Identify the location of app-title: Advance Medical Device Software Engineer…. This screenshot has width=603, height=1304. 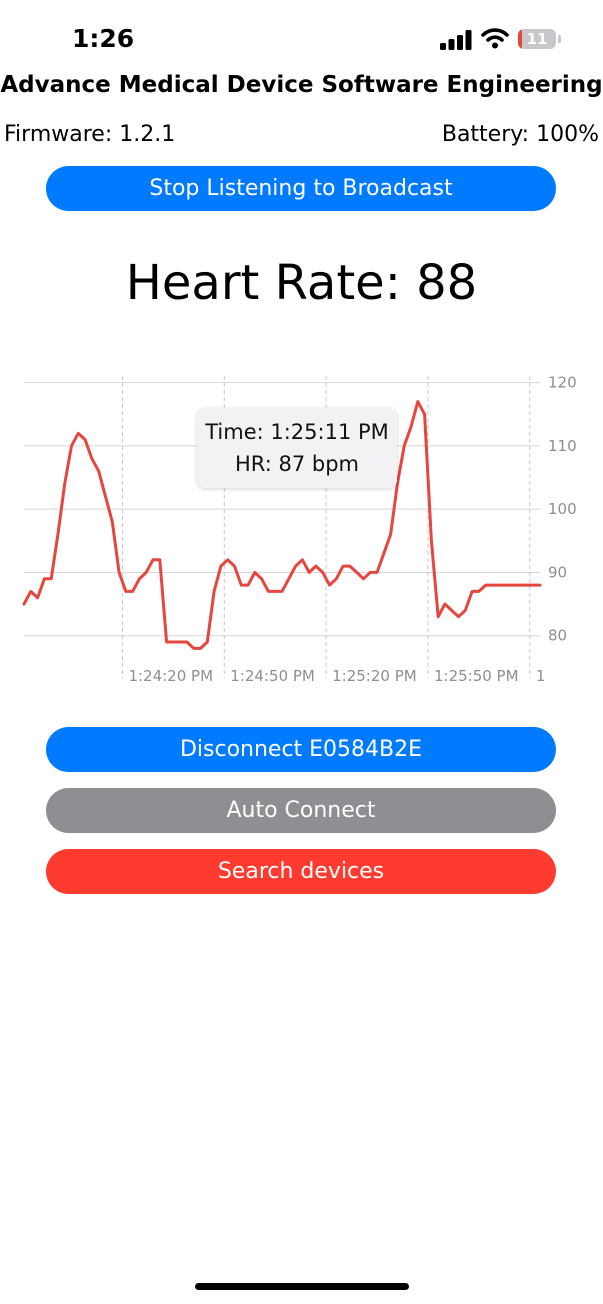
(301, 85).